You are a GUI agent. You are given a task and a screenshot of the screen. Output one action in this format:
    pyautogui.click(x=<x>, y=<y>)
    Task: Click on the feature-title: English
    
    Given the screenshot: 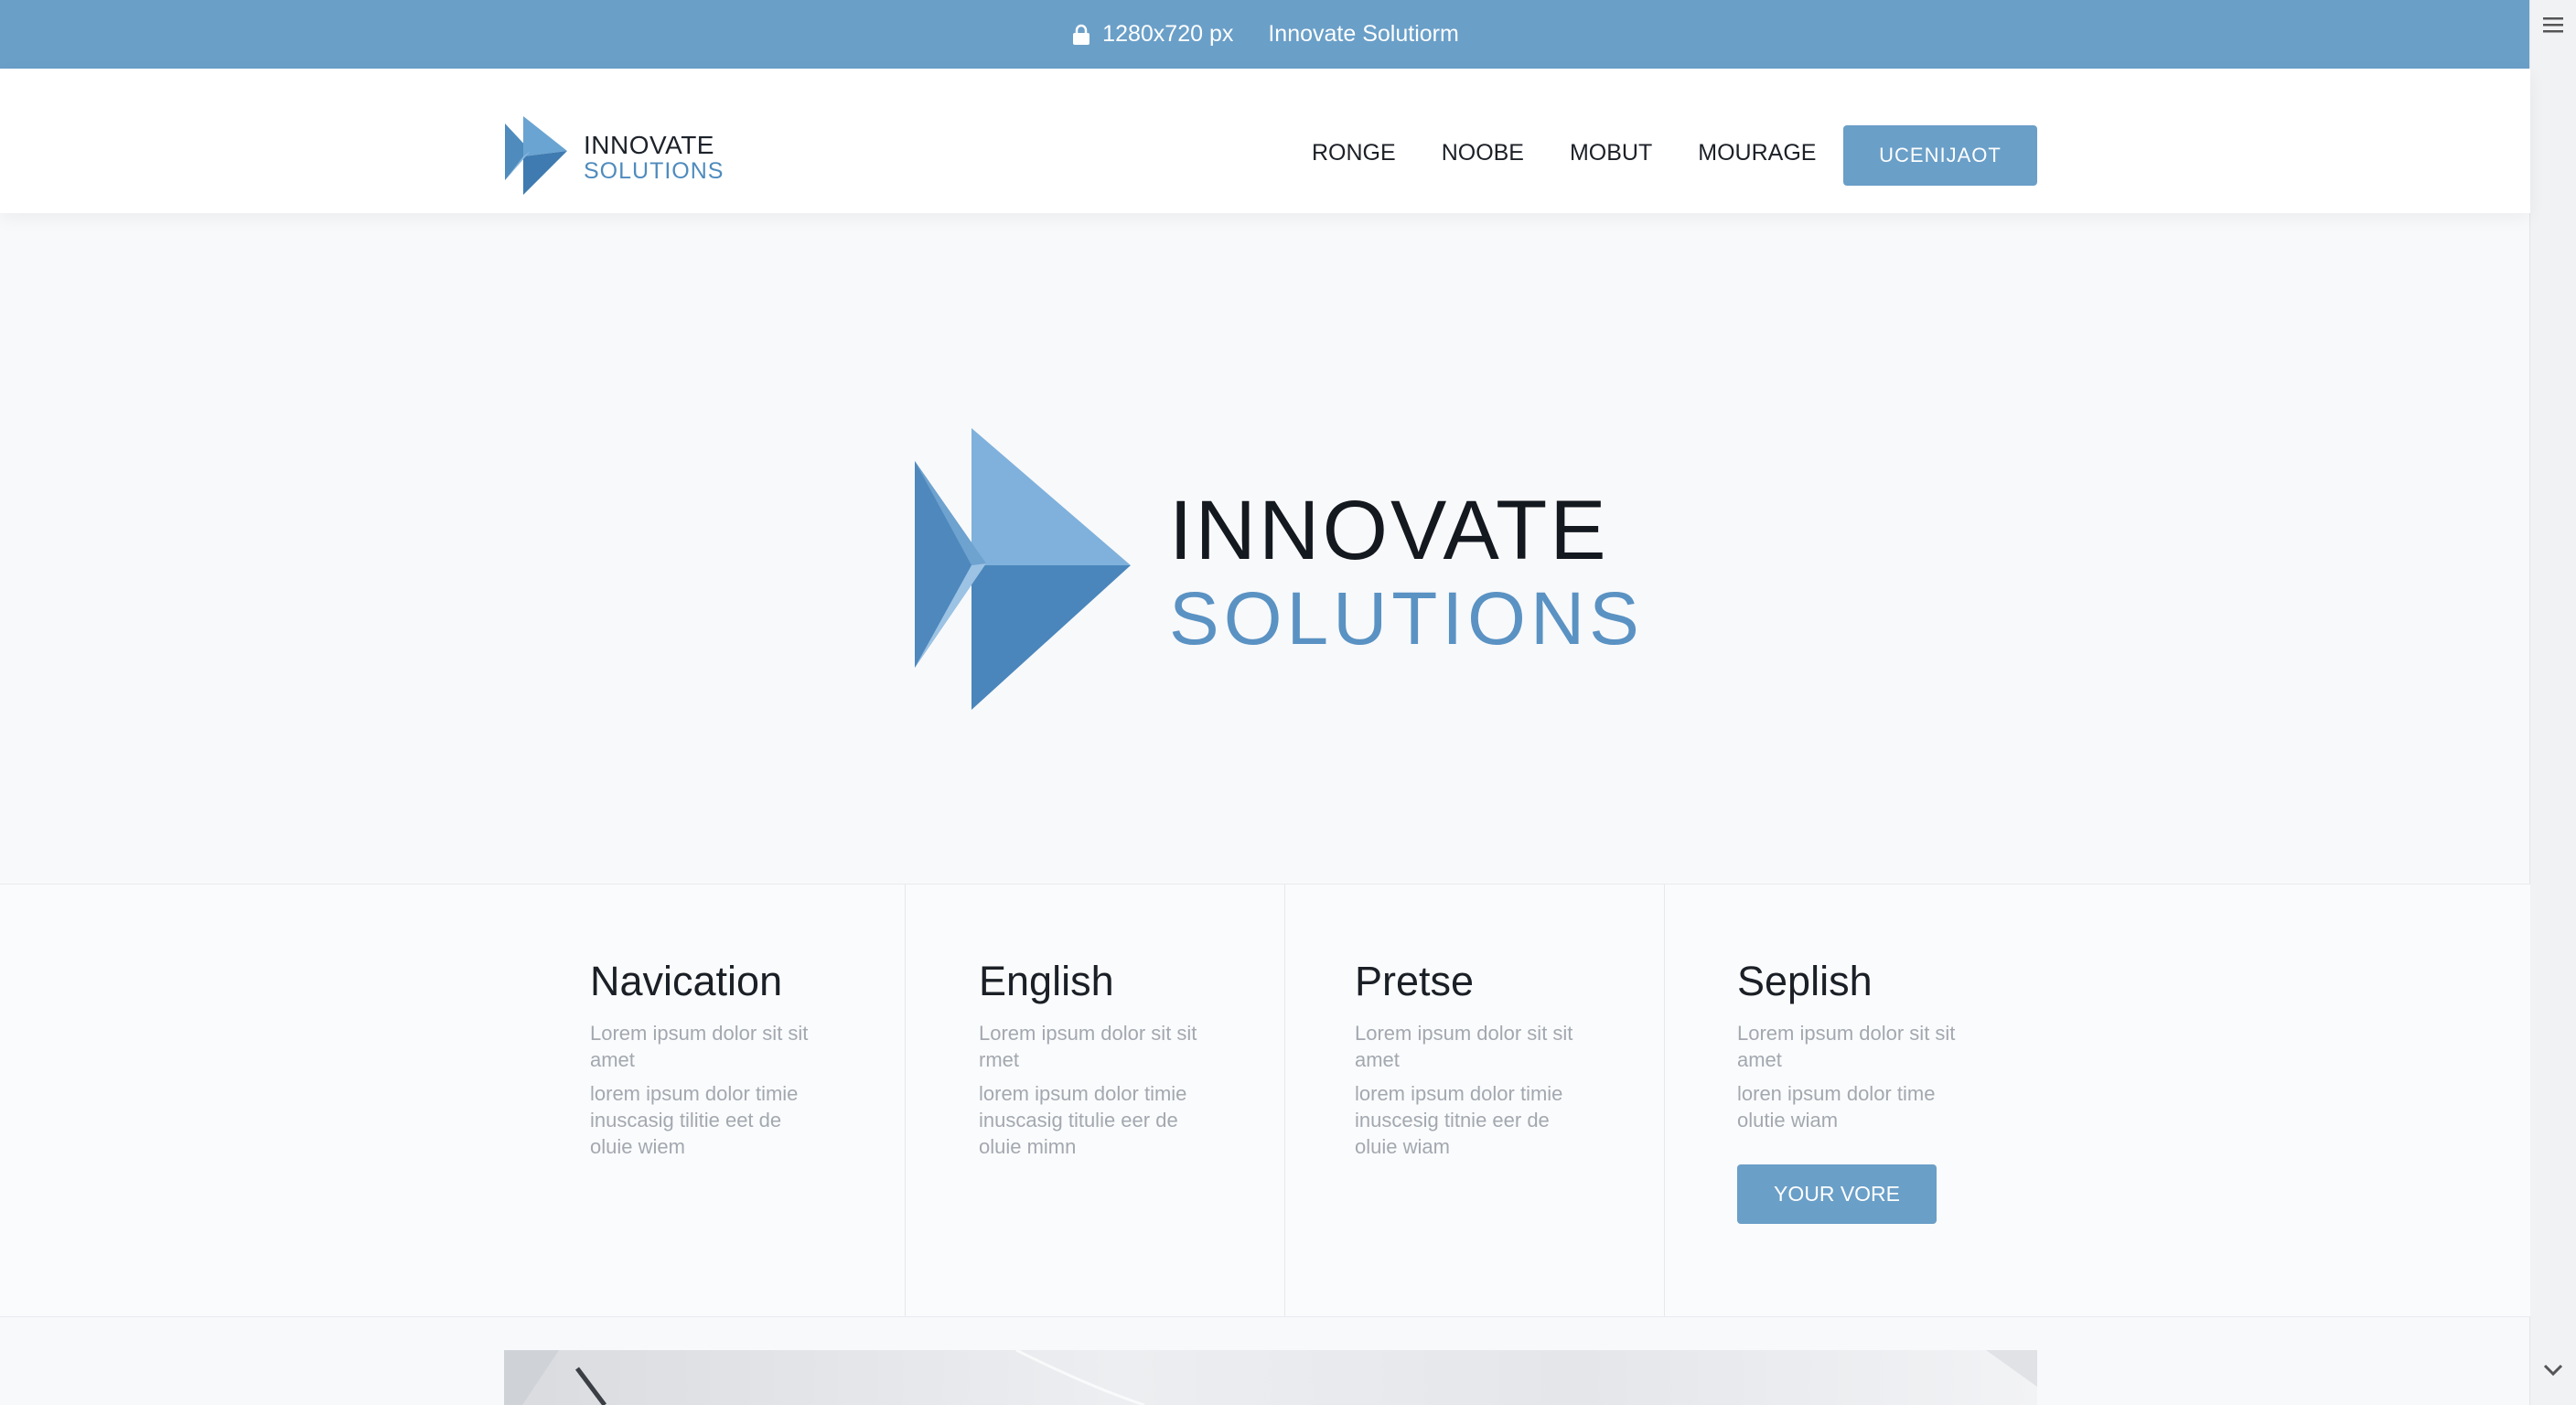 What is the action you would take?
    pyautogui.click(x=1046, y=981)
    